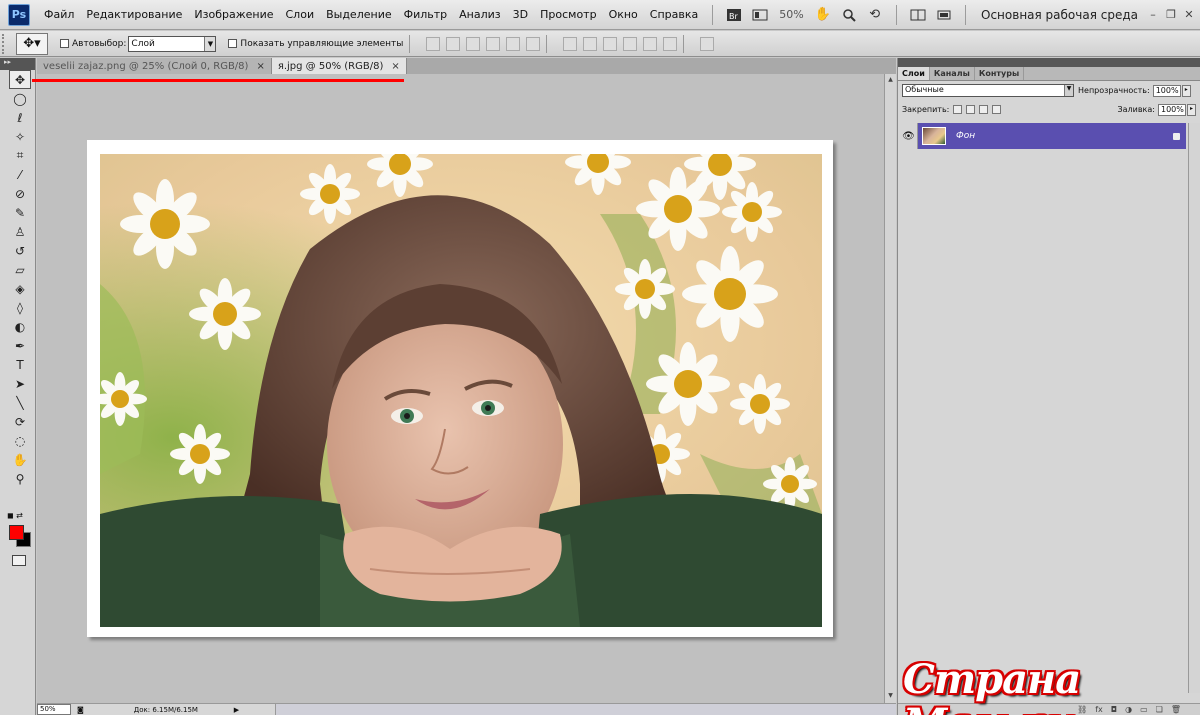 The width and height of the screenshot is (1200, 715). I want to click on lock-all-icon, so click(997, 109).